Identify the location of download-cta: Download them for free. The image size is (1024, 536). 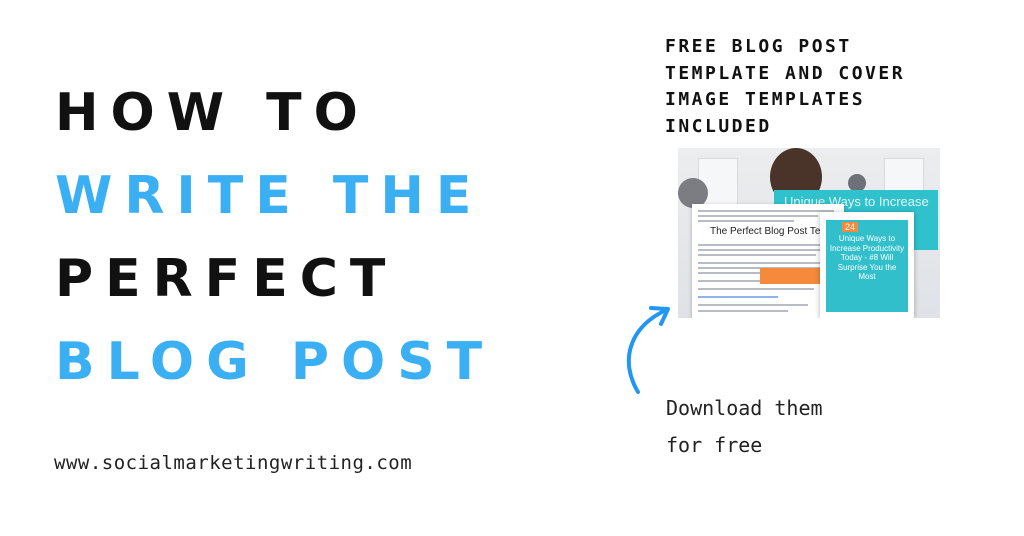
(744, 427).